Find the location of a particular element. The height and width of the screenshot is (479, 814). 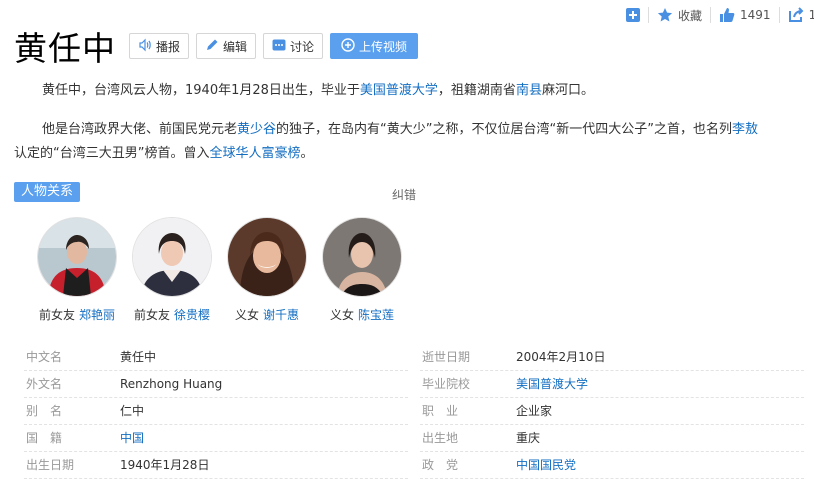

collect-button: 收藏 is located at coordinates (679, 15).